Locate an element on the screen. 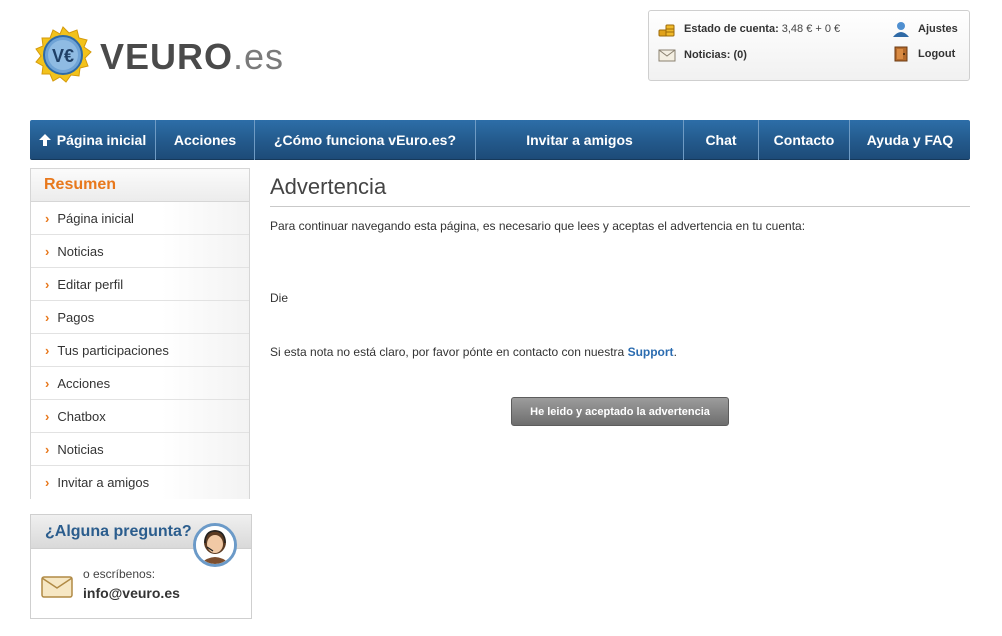  settings-link: Ajustes is located at coordinates (925, 29).